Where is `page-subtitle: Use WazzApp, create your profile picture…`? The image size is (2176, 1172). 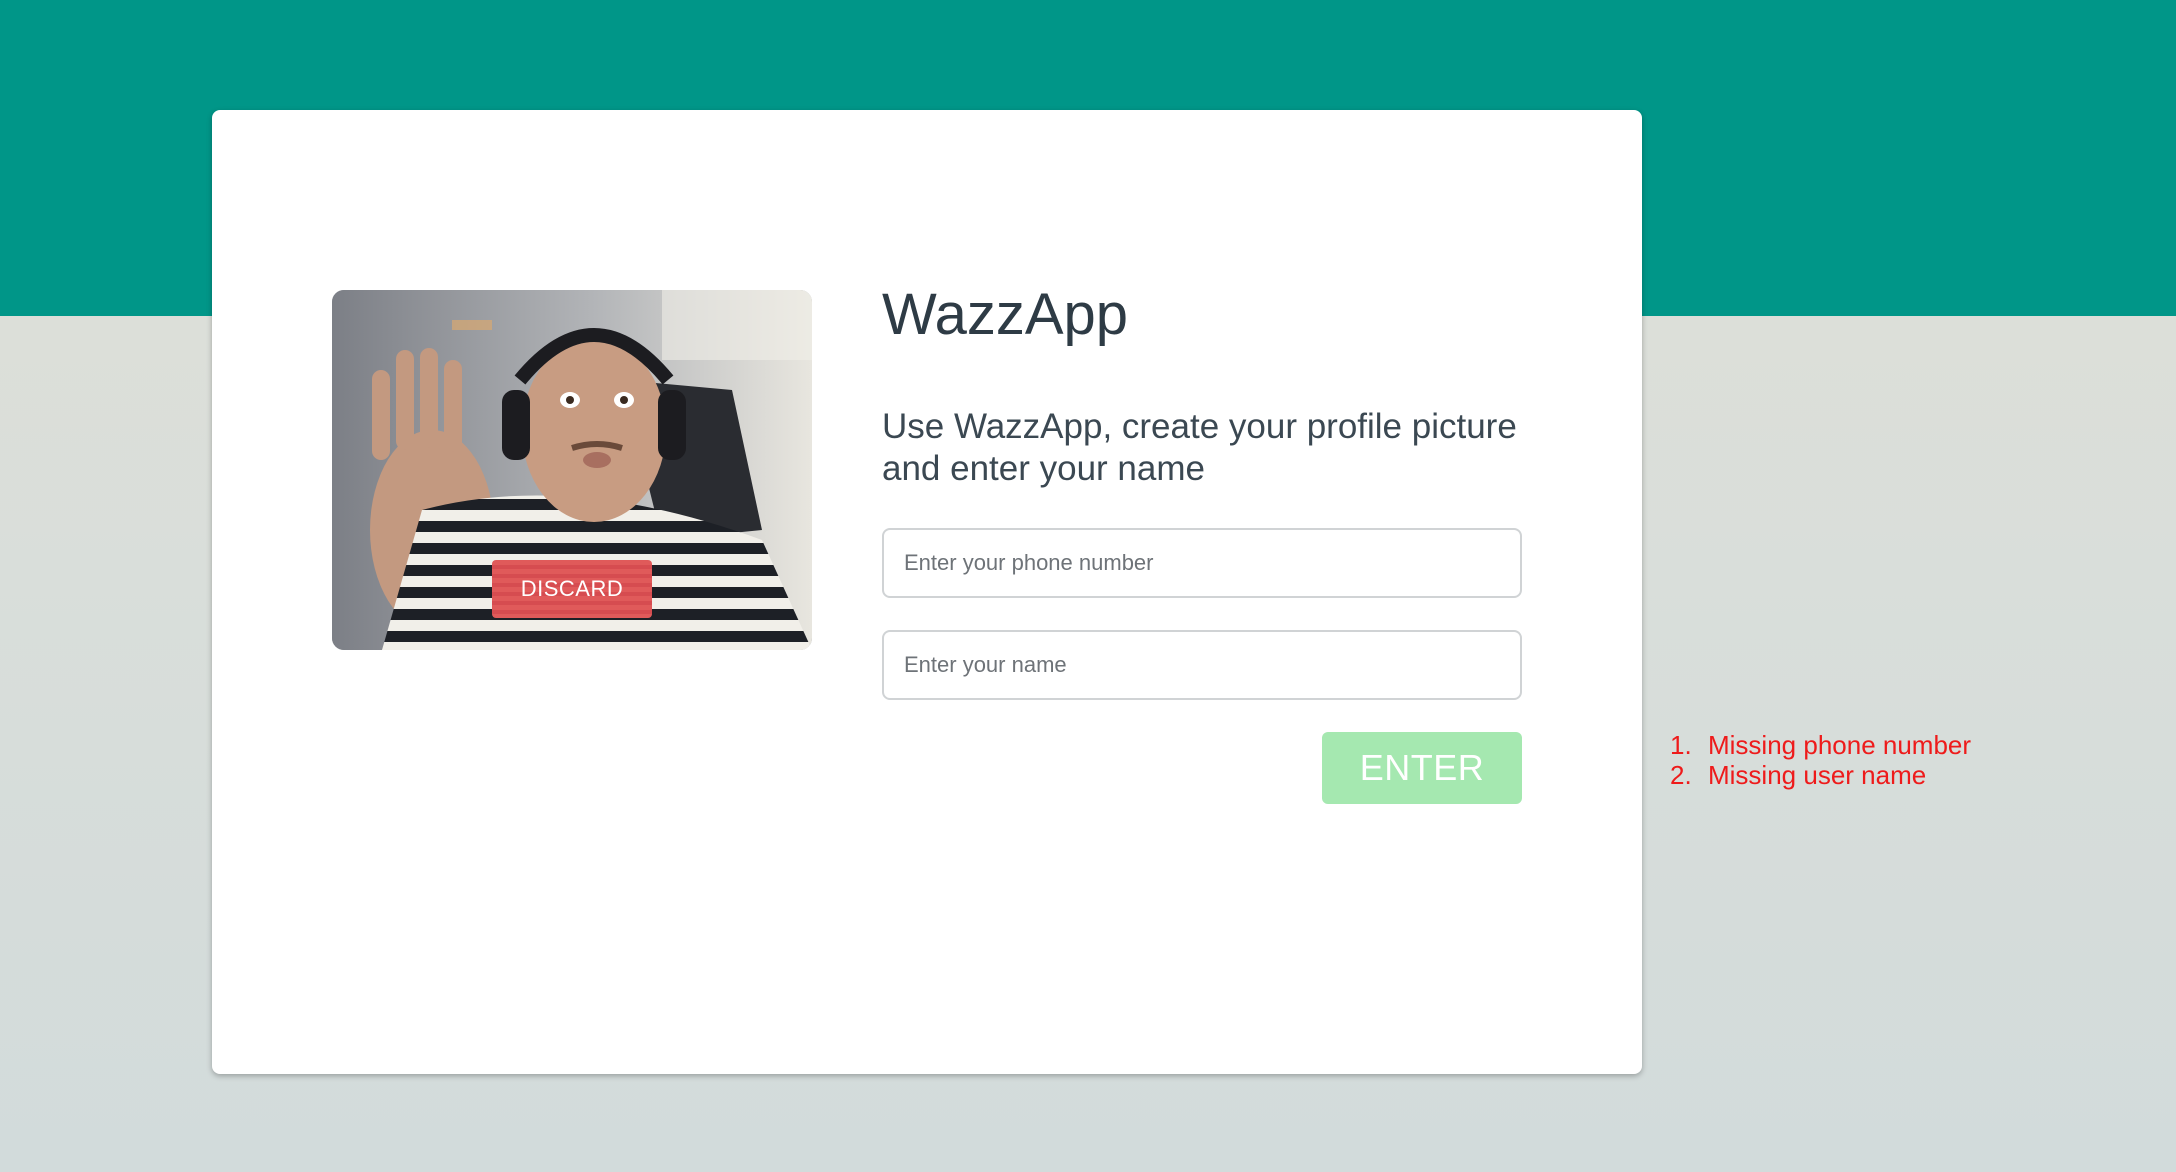 page-subtitle: Use WazzApp, create your profile picture… is located at coordinates (1199, 447).